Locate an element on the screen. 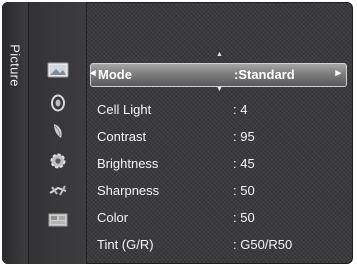 Image resolution: width=357 pixels, height=269 pixels. menu-item-cell-light: Cell Light : 4 is located at coordinates (220, 110).